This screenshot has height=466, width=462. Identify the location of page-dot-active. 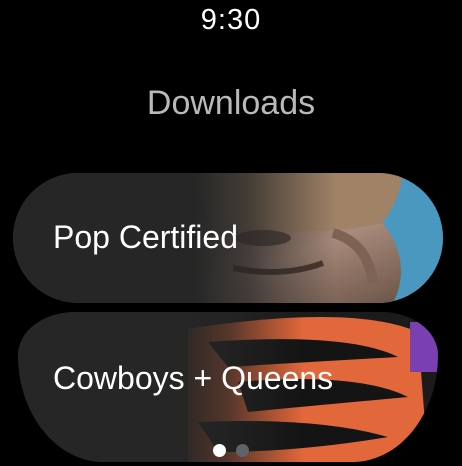
(219, 450).